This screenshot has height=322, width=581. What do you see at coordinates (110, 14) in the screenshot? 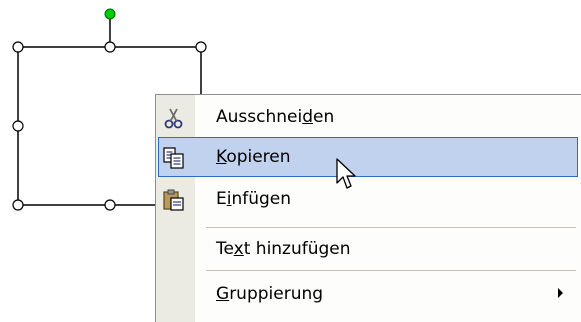
I see `rotate-handle` at bounding box center [110, 14].